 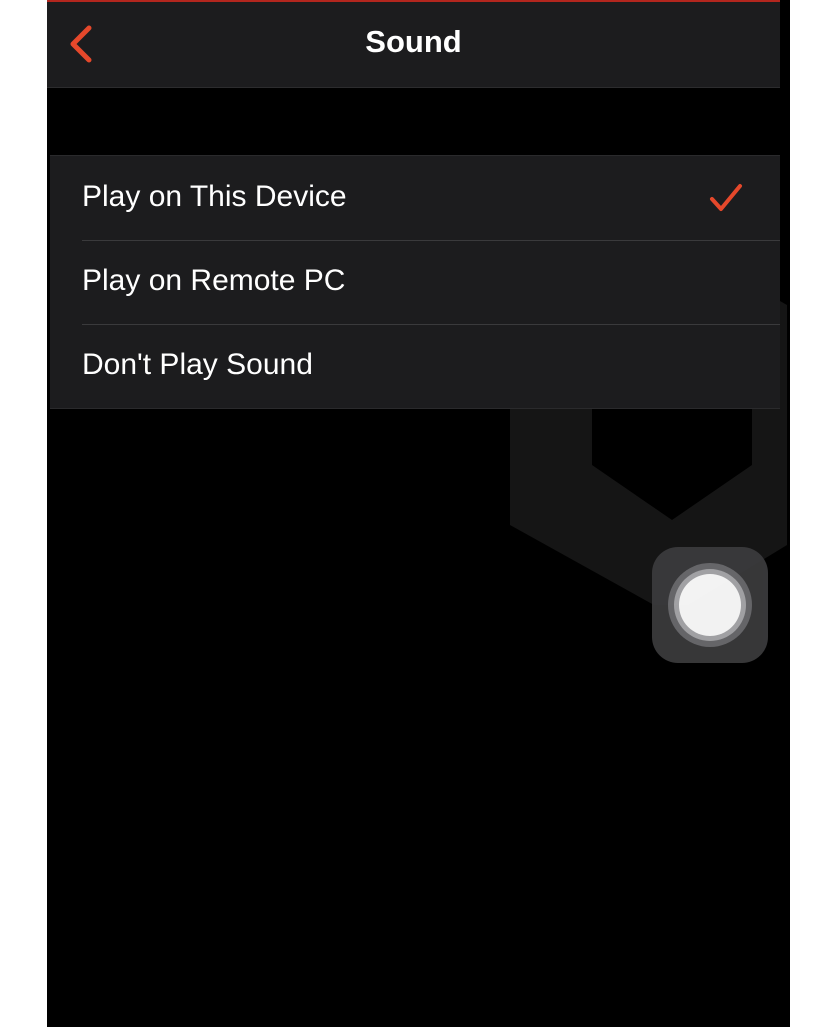 What do you see at coordinates (214, 196) in the screenshot?
I see `option-label: Play on This Device` at bounding box center [214, 196].